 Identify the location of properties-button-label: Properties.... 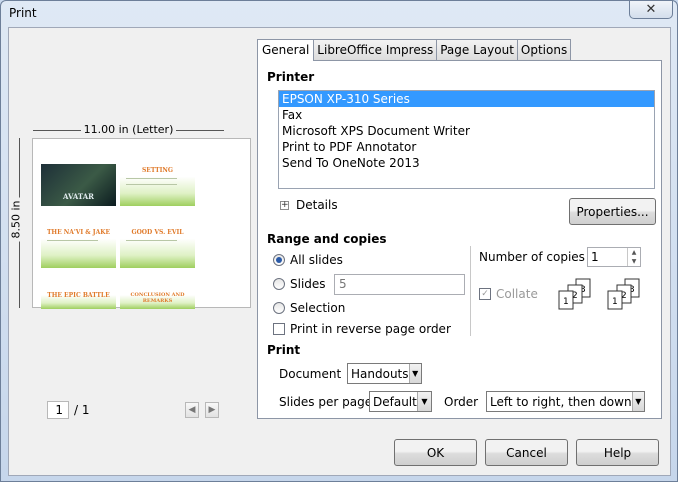
(612, 211).